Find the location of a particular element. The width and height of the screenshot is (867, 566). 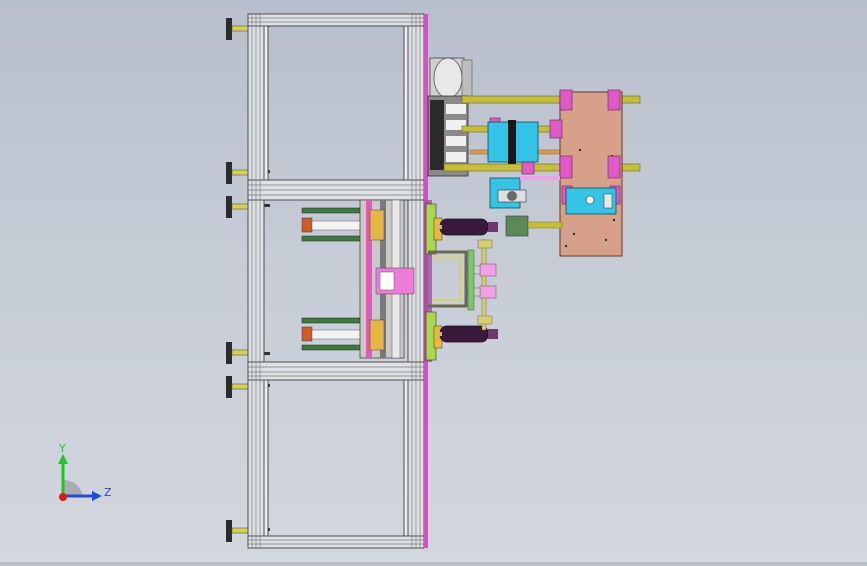

bracket-part is located at coordinates (471, 280).